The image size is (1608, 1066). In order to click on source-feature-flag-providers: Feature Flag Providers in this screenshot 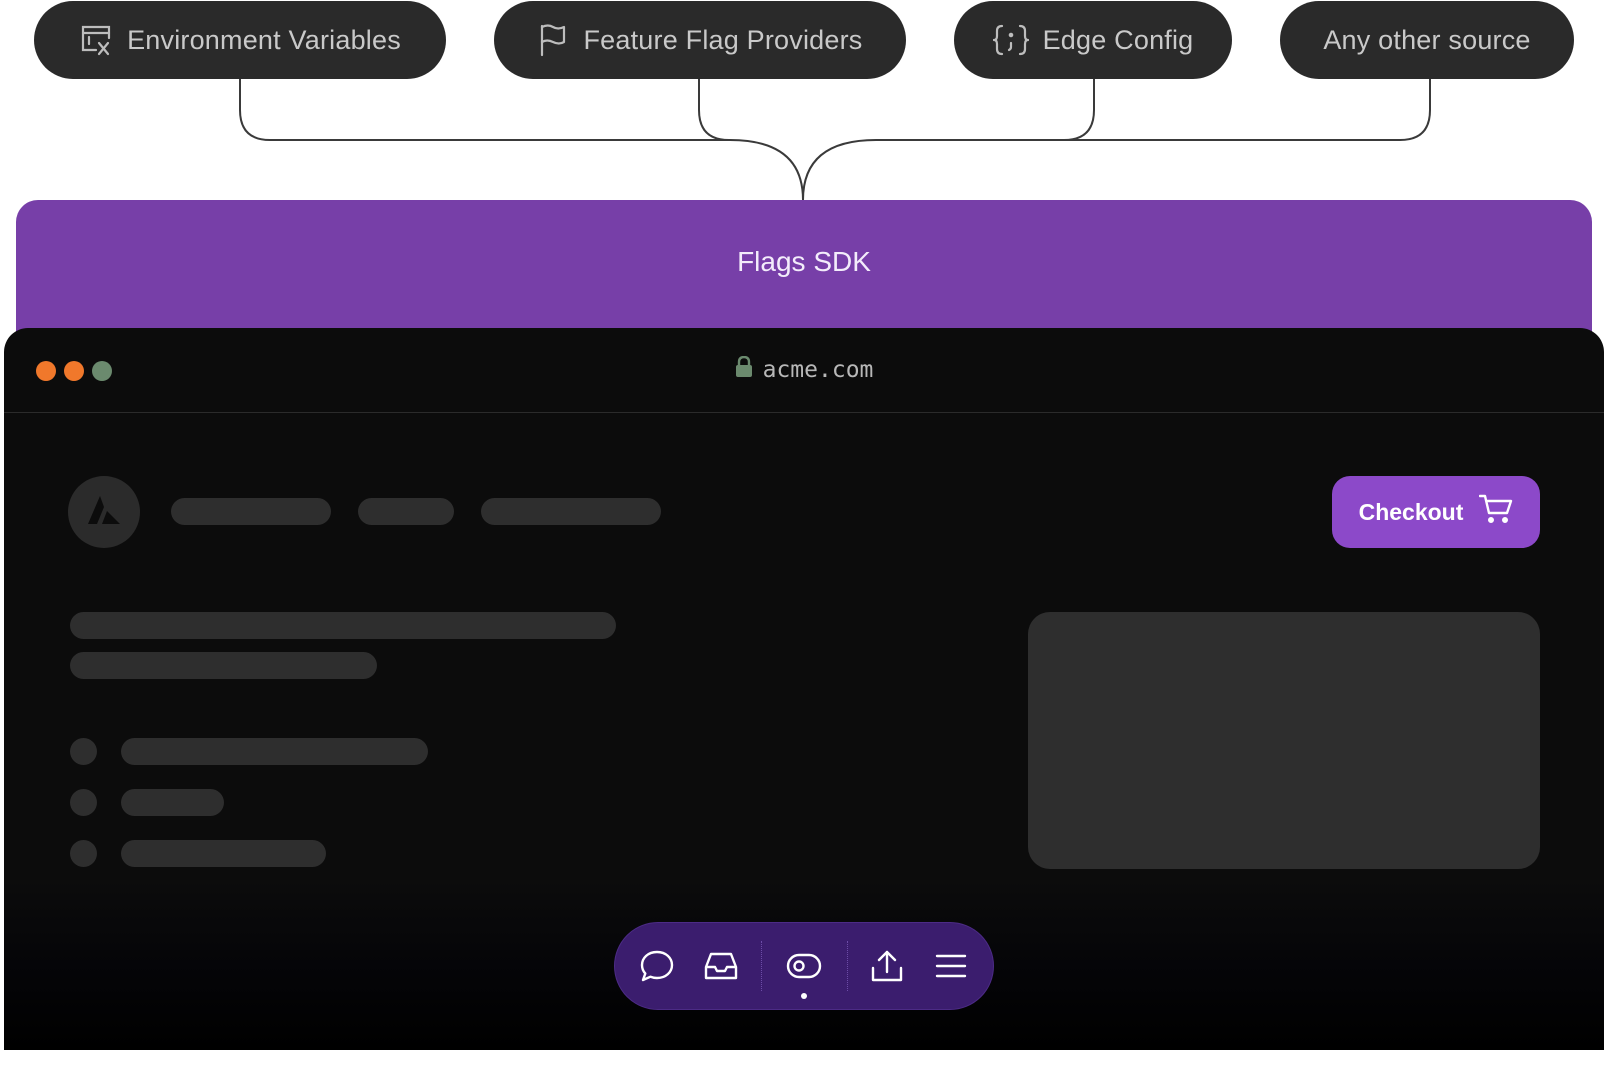, I will do `click(700, 40)`.